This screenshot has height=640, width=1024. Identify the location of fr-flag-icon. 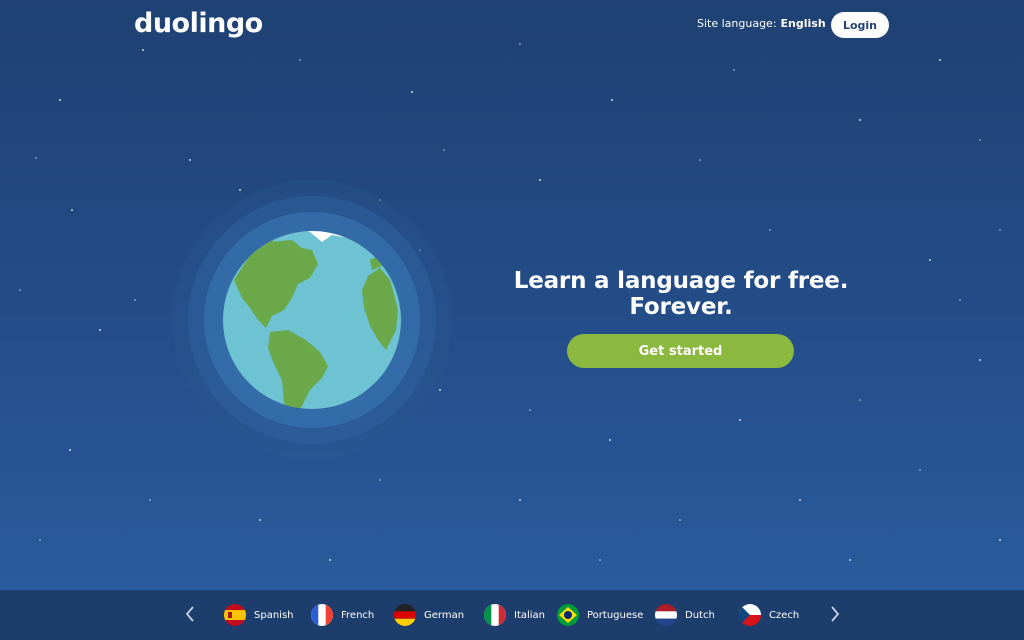
(322, 615).